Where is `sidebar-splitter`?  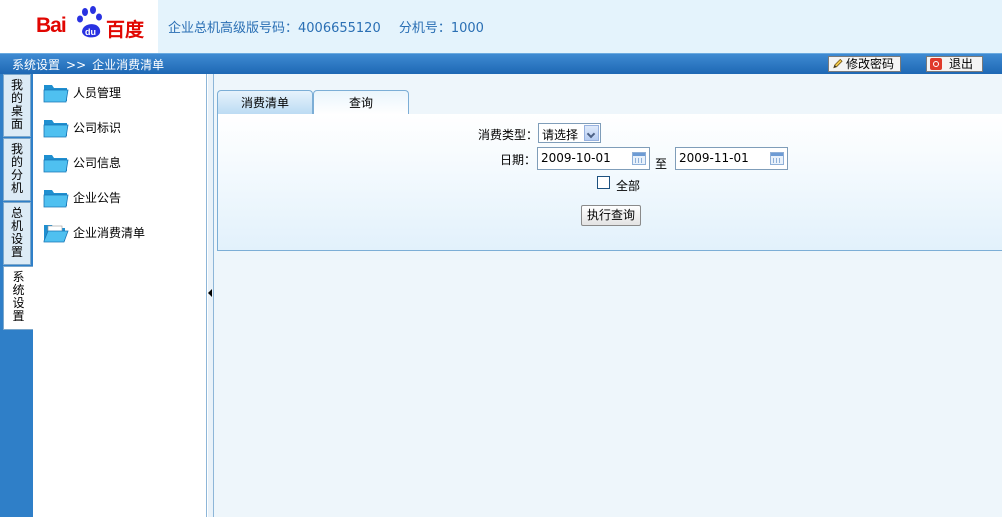
sidebar-splitter is located at coordinates (210, 295).